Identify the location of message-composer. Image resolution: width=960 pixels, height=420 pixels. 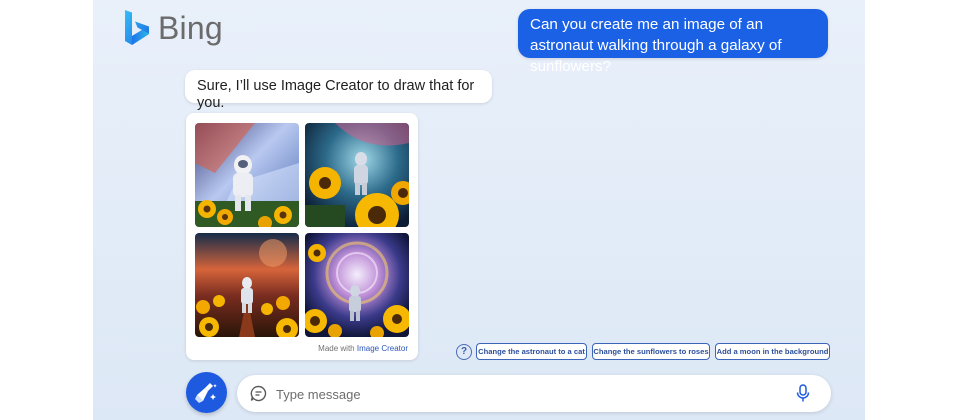
(534, 393).